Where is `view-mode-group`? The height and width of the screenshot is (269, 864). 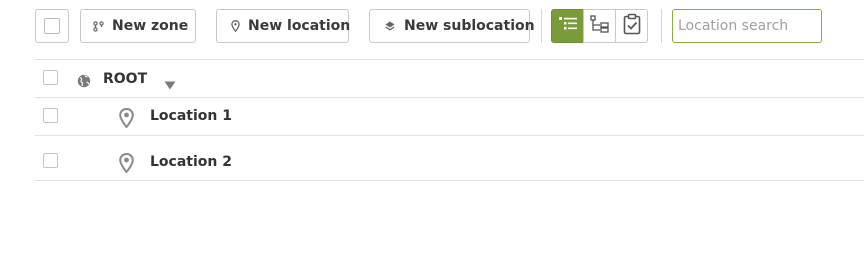 view-mode-group is located at coordinates (599, 26).